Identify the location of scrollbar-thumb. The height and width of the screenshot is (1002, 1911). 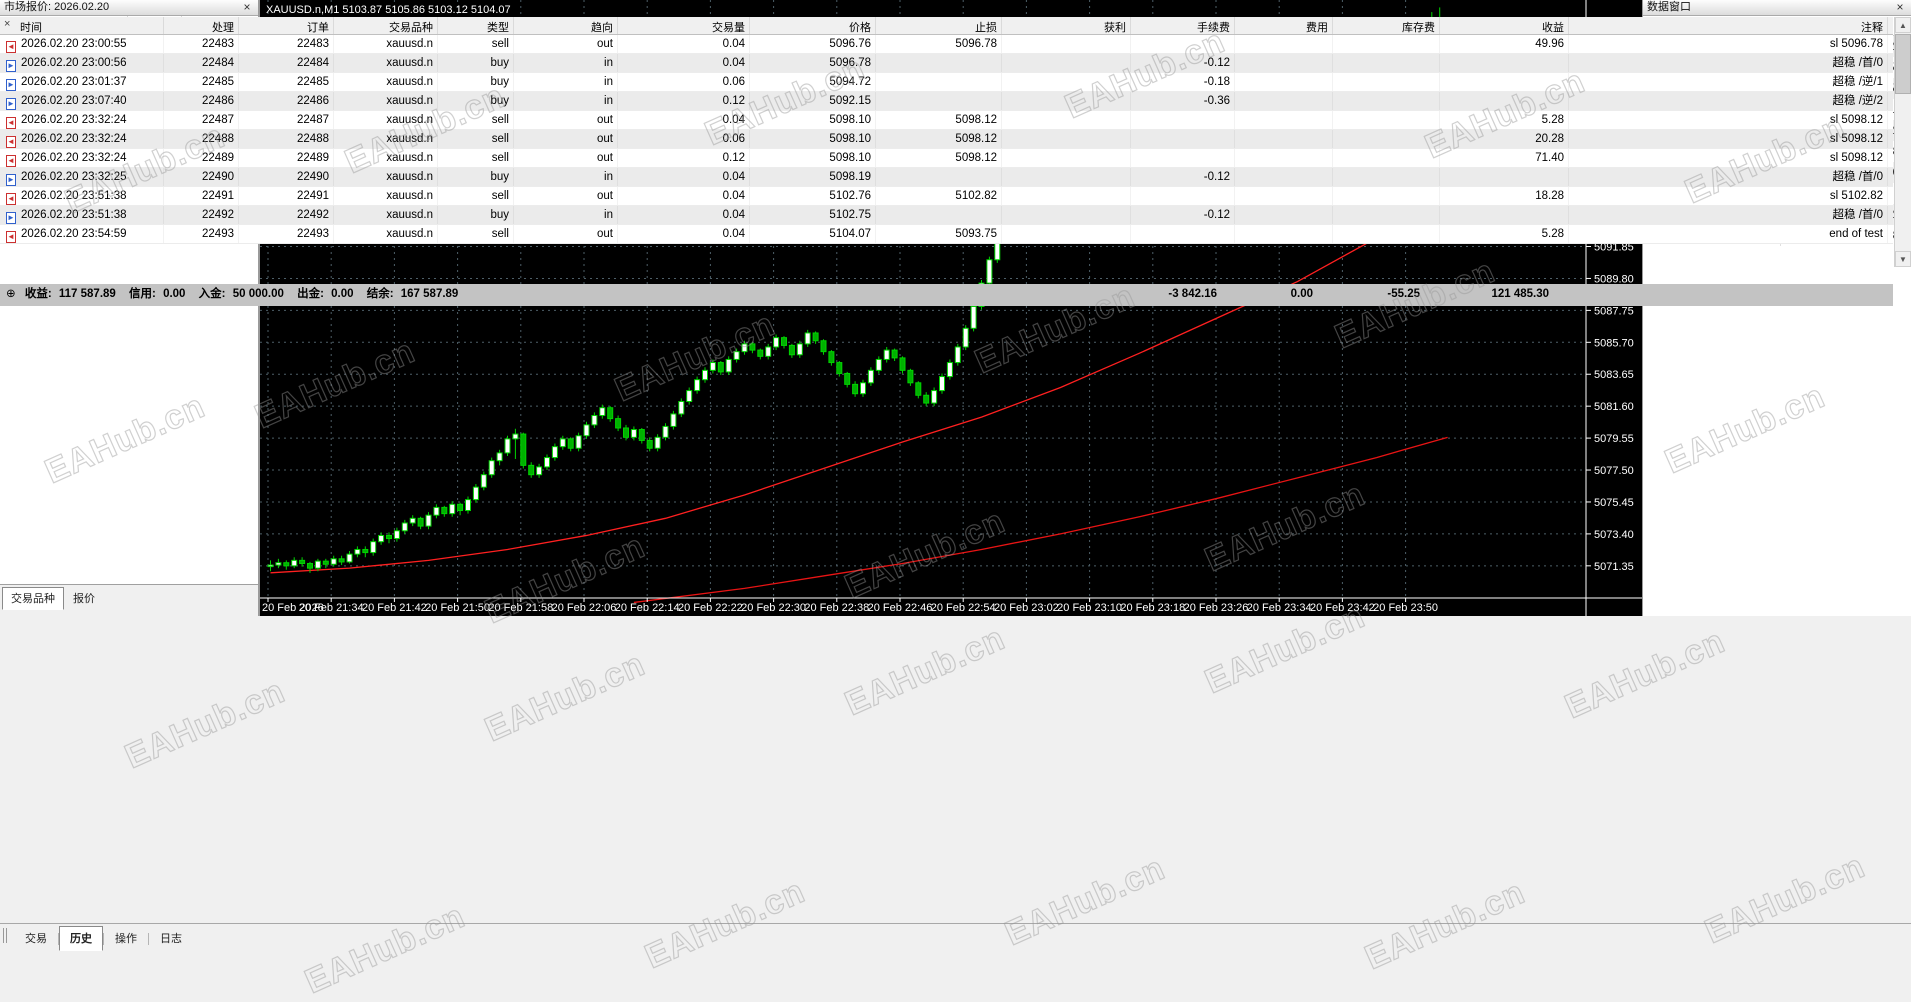
(1903, 64).